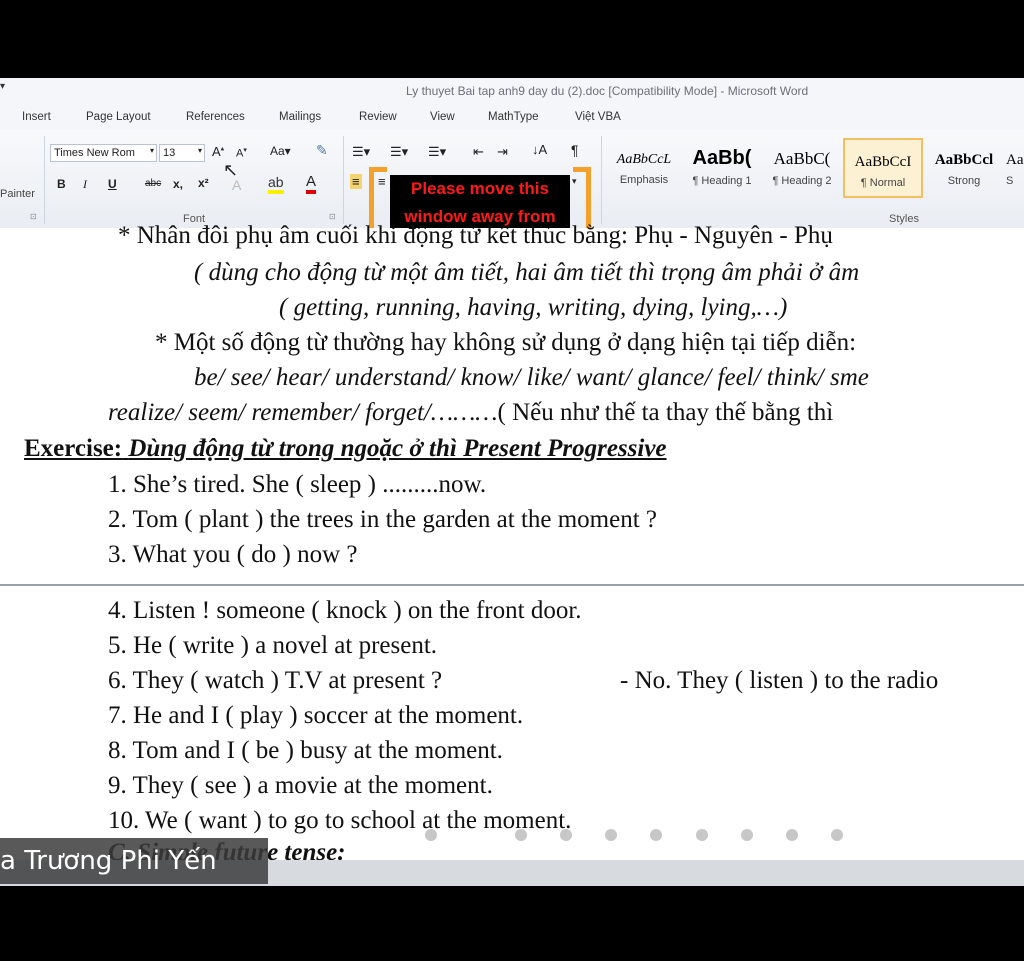 This screenshot has height=961, width=1024. Describe the element at coordinates (33, 216) in the screenshot. I see `clipboard-launcher-icon: ⊡` at that location.